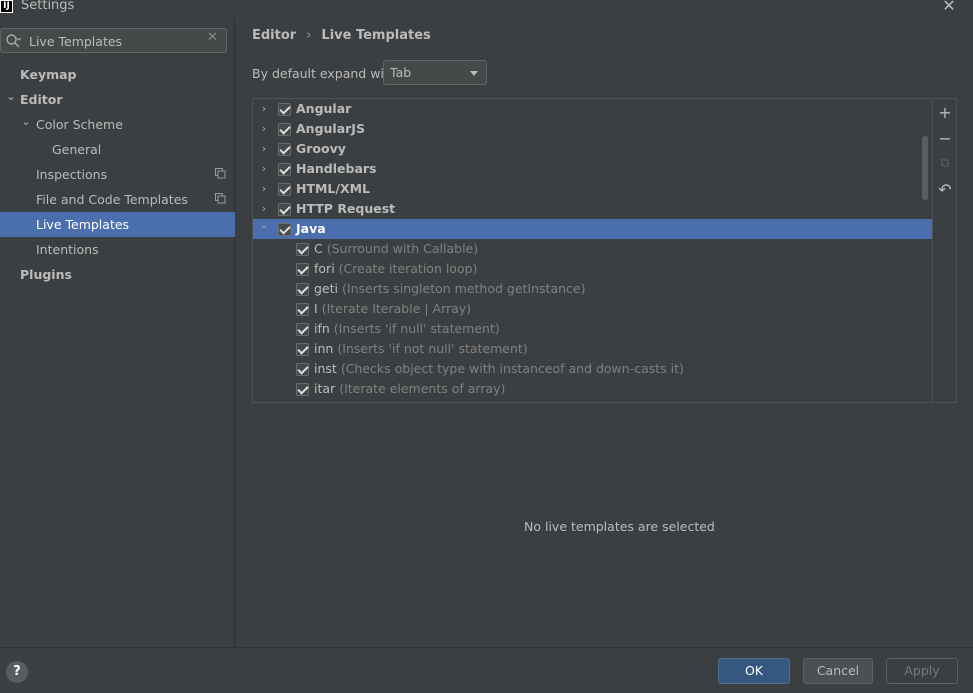 The height and width of the screenshot is (693, 973). Describe the element at coordinates (401, 72) in the screenshot. I see `expand-with-value: Tab` at that location.